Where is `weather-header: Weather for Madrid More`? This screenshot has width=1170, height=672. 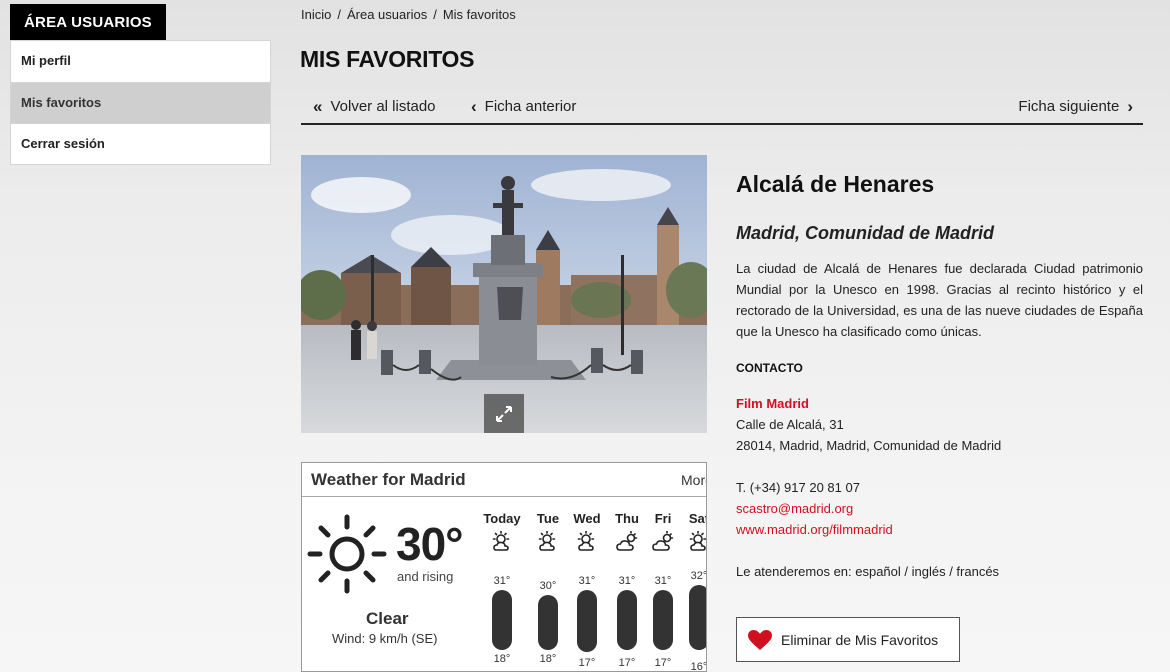 weather-header: Weather for Madrid More is located at coordinates (504, 480).